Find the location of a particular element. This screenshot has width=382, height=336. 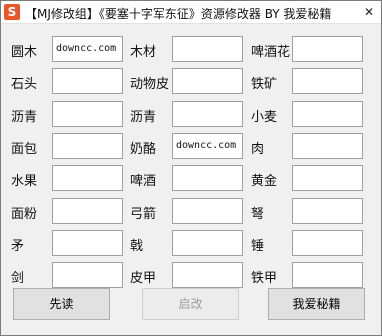

field-label: 锤 is located at coordinates (258, 246).